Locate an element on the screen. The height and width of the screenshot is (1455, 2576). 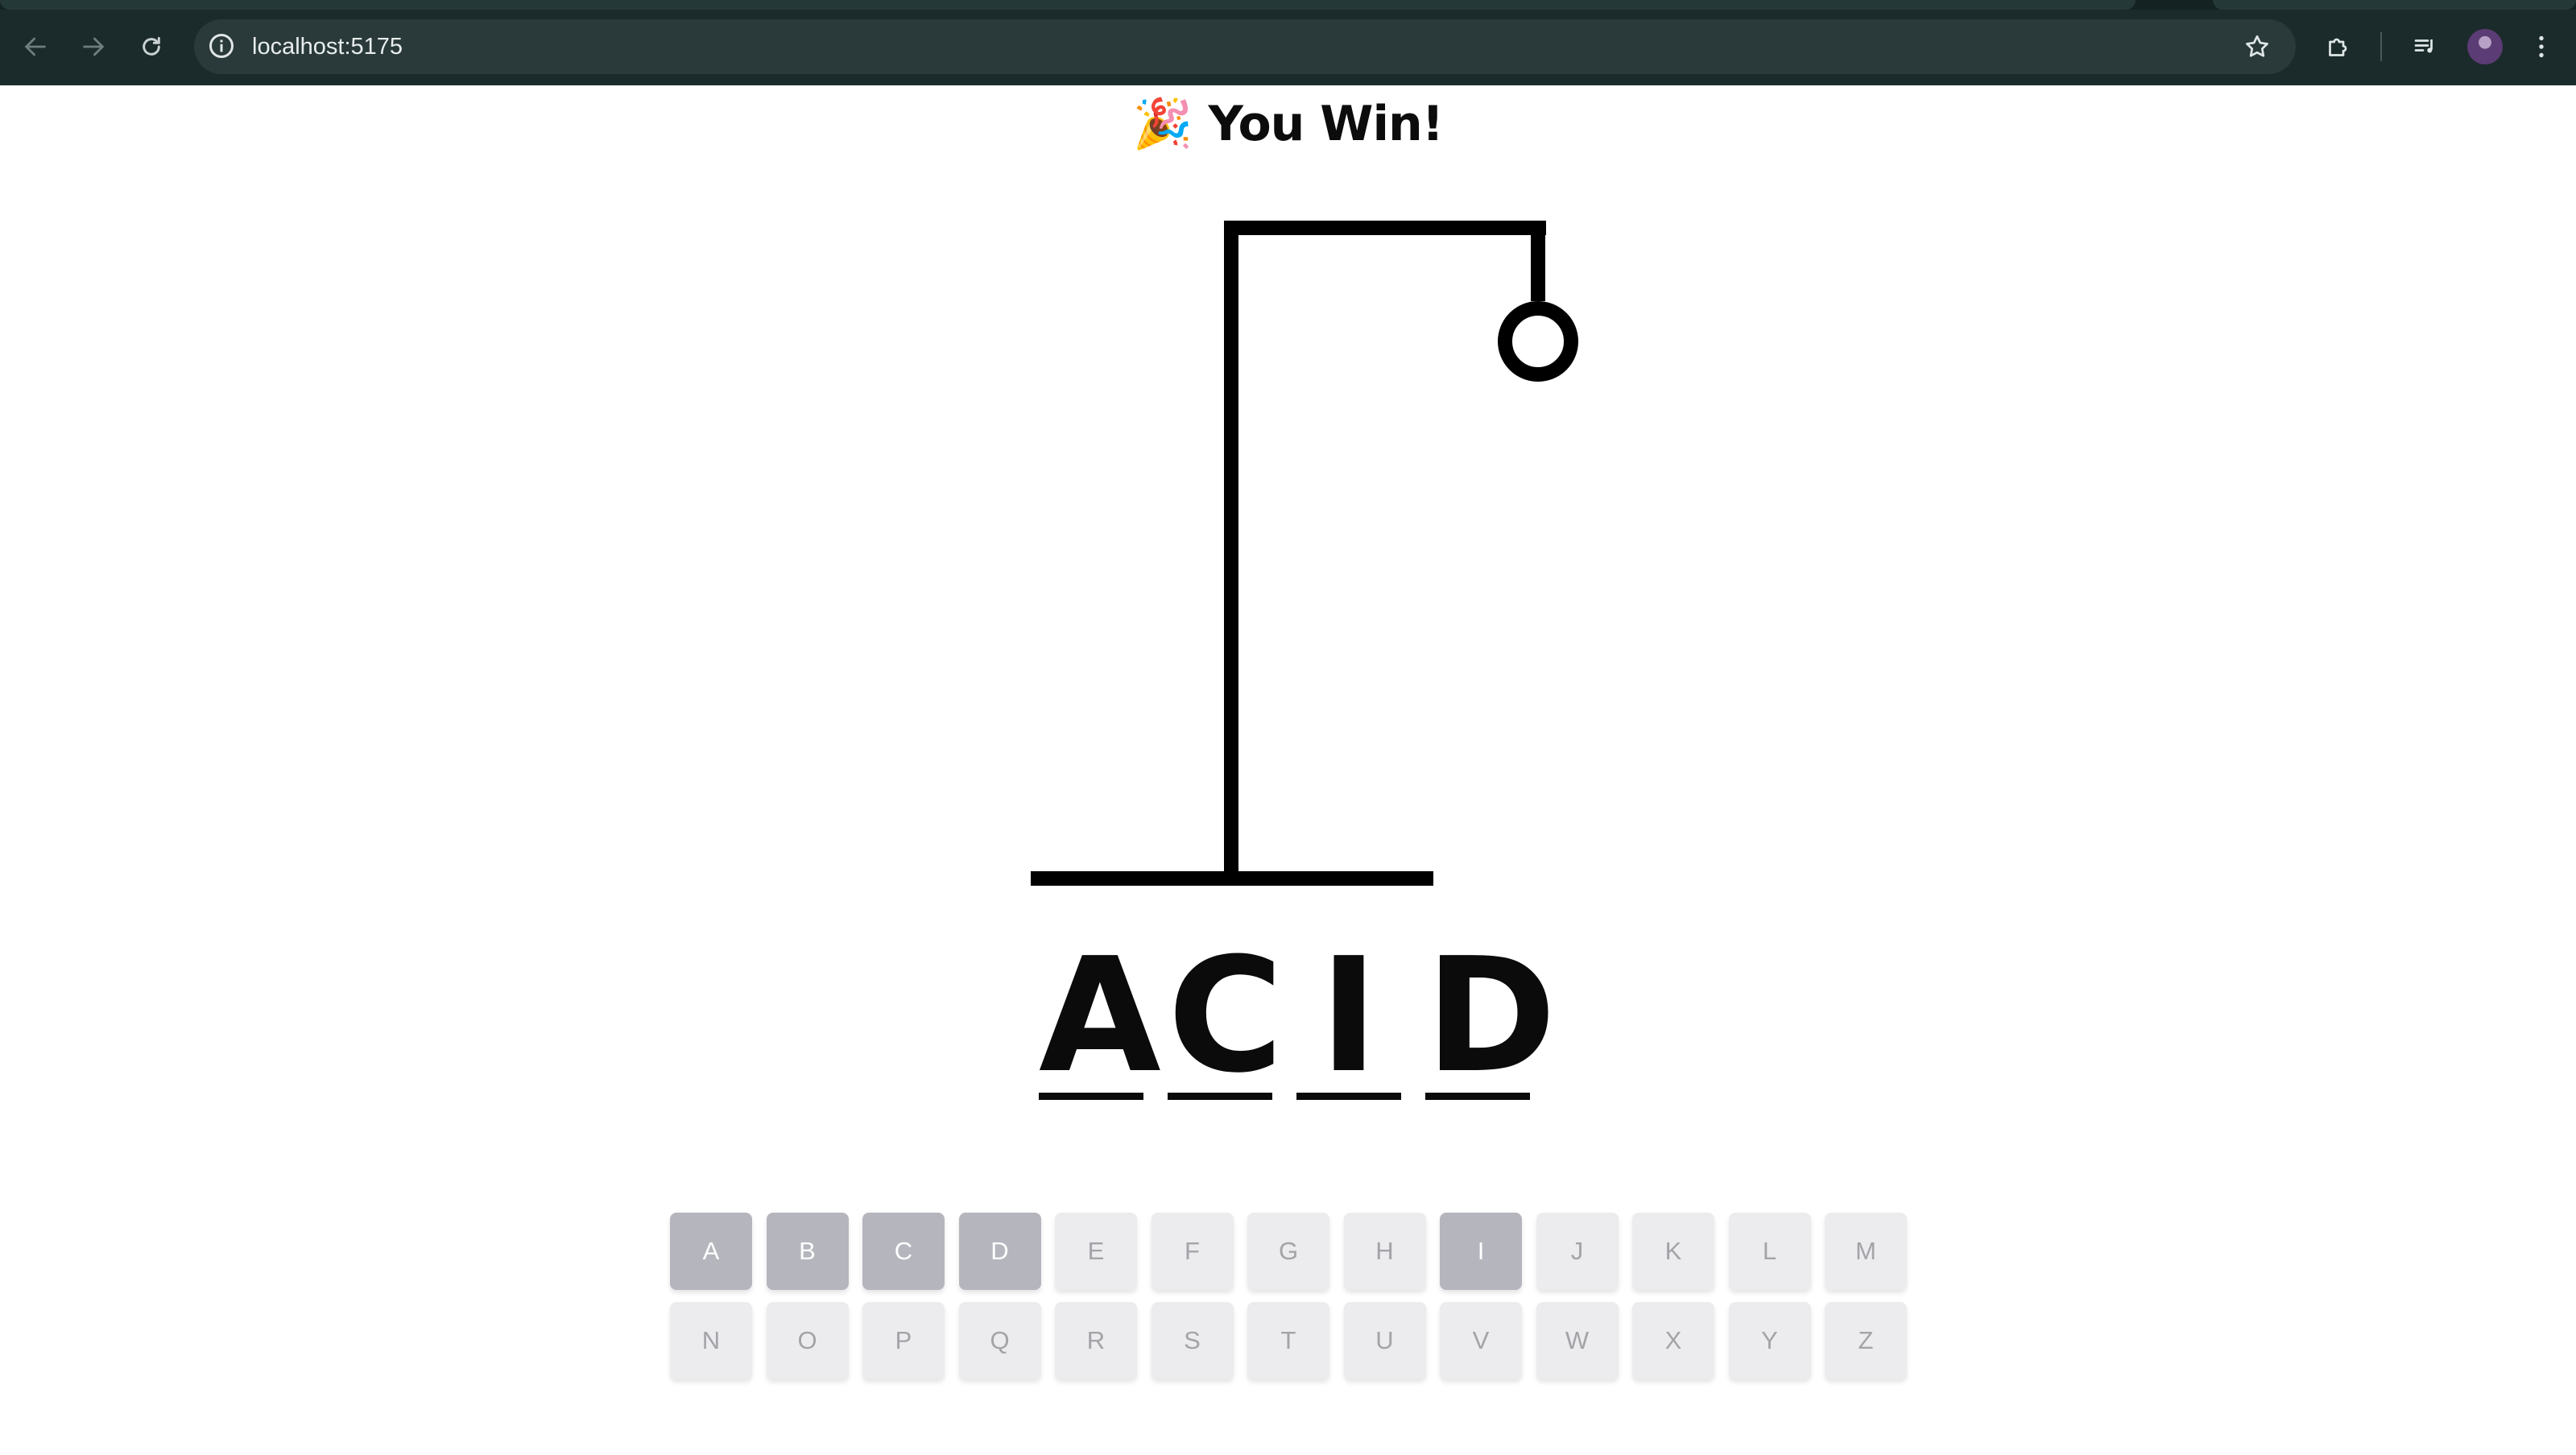
key-b: B is located at coordinates (807, 1251).